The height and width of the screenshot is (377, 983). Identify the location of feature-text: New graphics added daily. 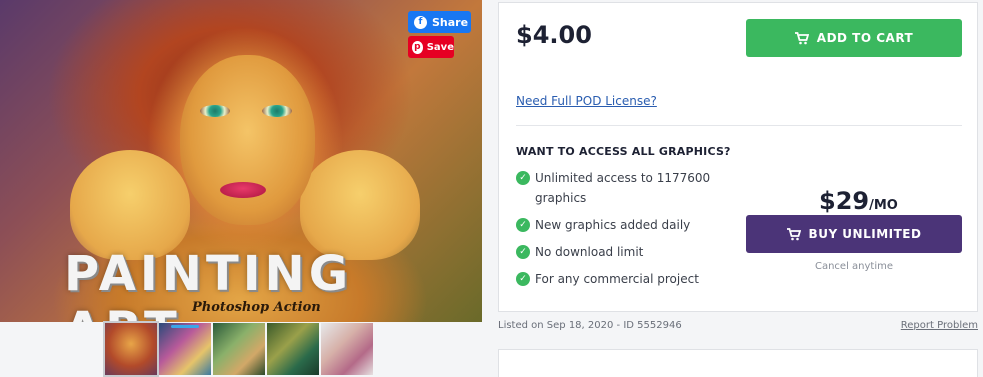
(613, 225).